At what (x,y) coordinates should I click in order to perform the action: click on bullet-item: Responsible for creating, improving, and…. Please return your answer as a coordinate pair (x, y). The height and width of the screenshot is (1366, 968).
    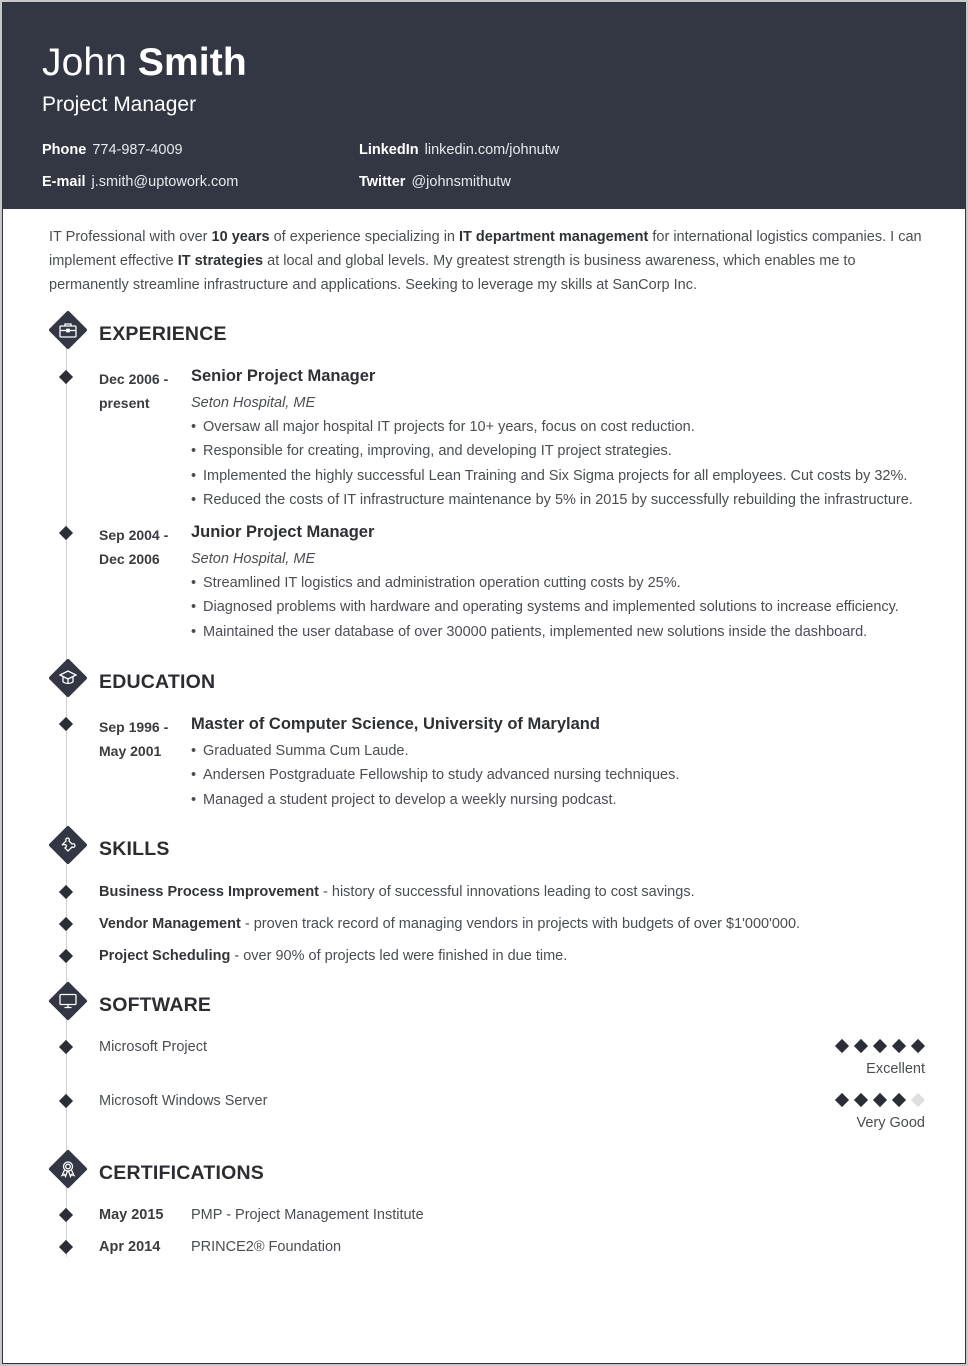
    Looking at the image, I should click on (552, 451).